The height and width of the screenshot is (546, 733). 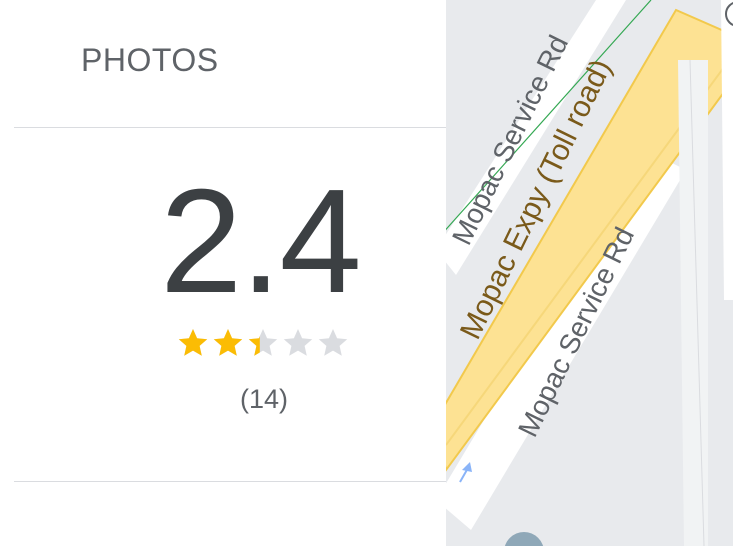 I want to click on star-rating, so click(x=263, y=343).